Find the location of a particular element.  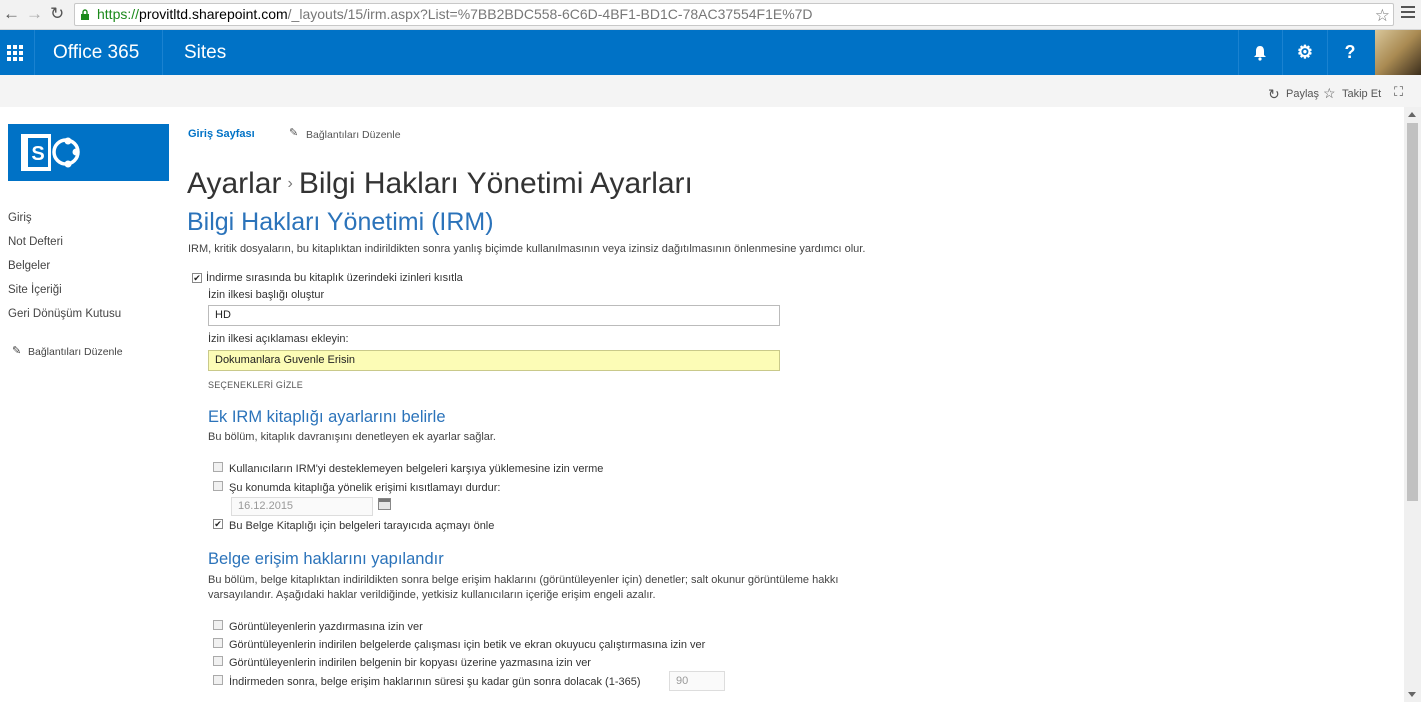

url-scheme: https:// is located at coordinates (118, 14).